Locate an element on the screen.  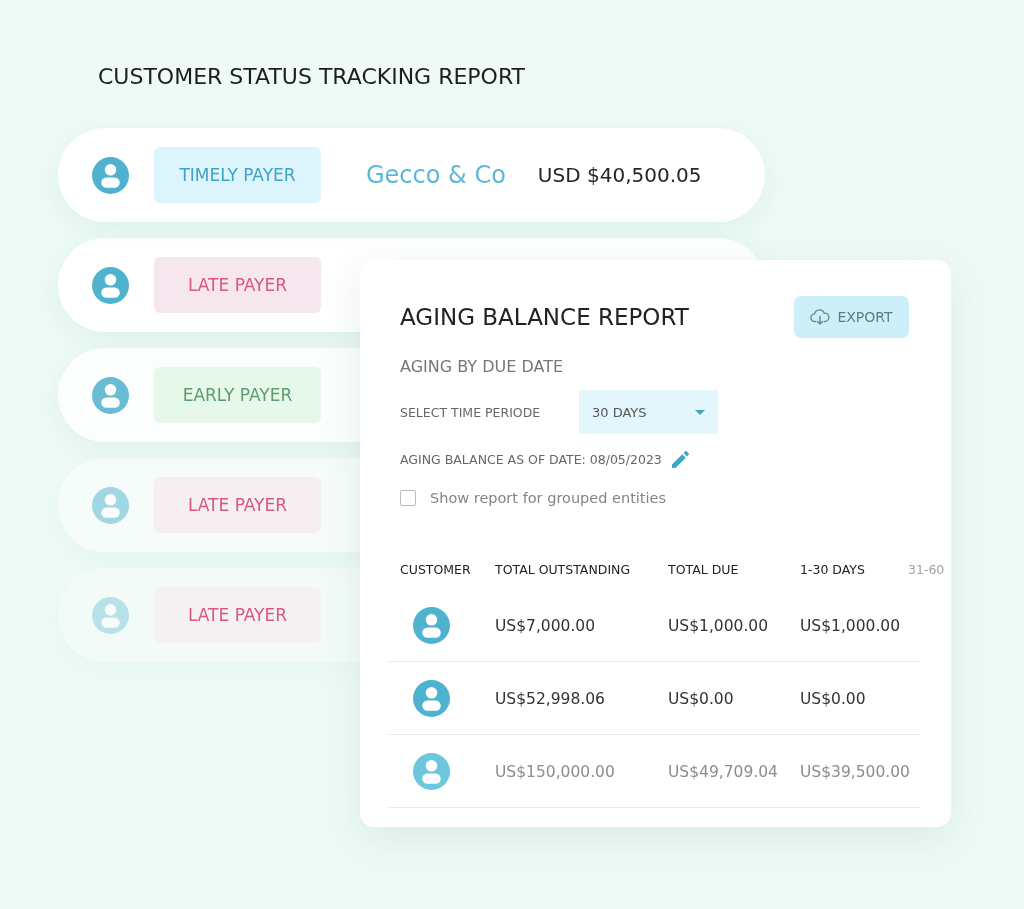
status-badge: EARLY PAYER is located at coordinates (237, 395).